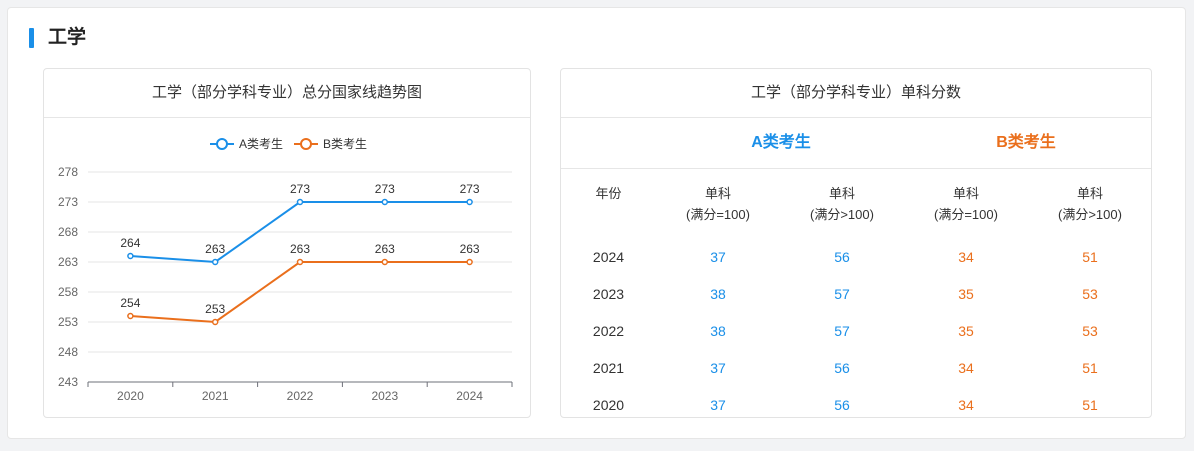 This screenshot has width=1194, height=451. What do you see at coordinates (287, 93) in the screenshot?
I see `chart-card-title: 工学（部分学科专业）总分国家线趋势图` at bounding box center [287, 93].